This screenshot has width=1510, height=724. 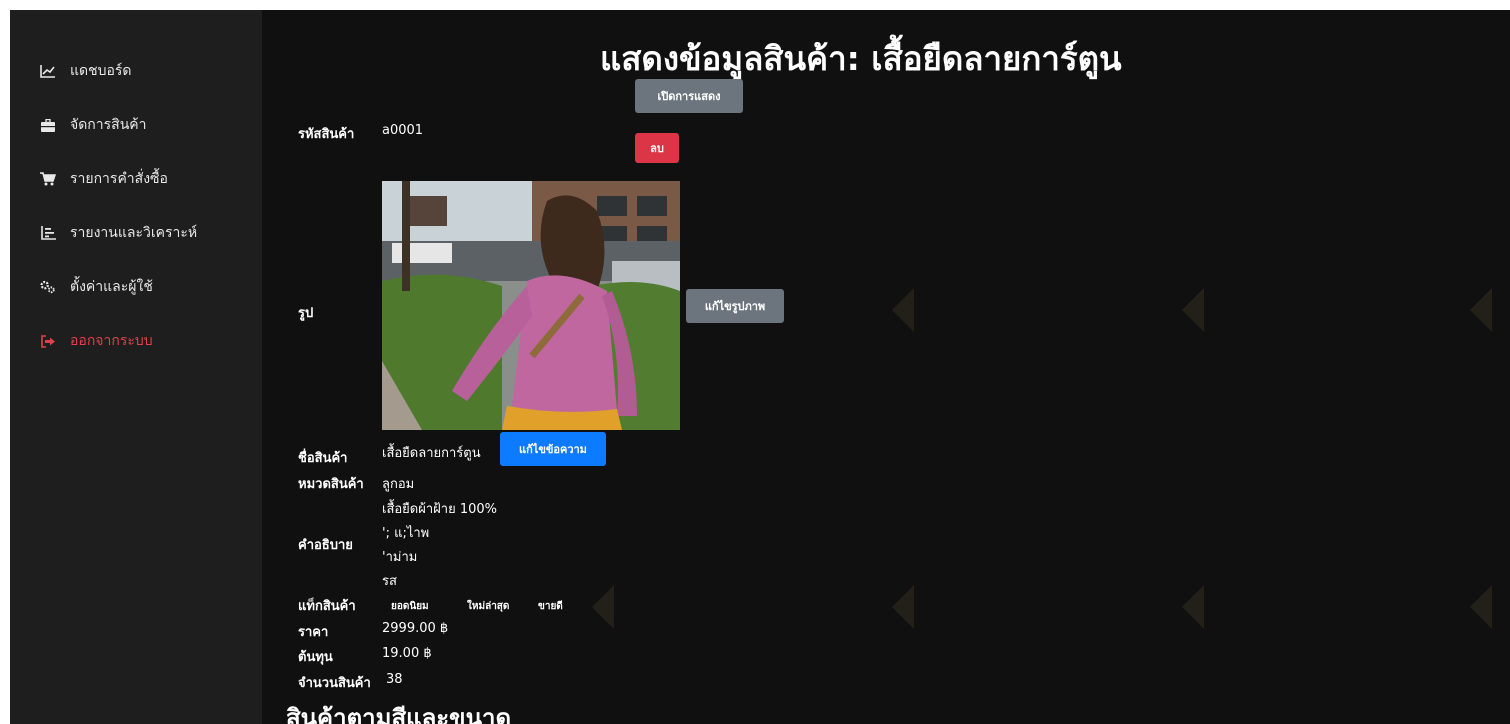 I want to click on stock-label: จำนวนสินค้า, so click(x=334, y=683).